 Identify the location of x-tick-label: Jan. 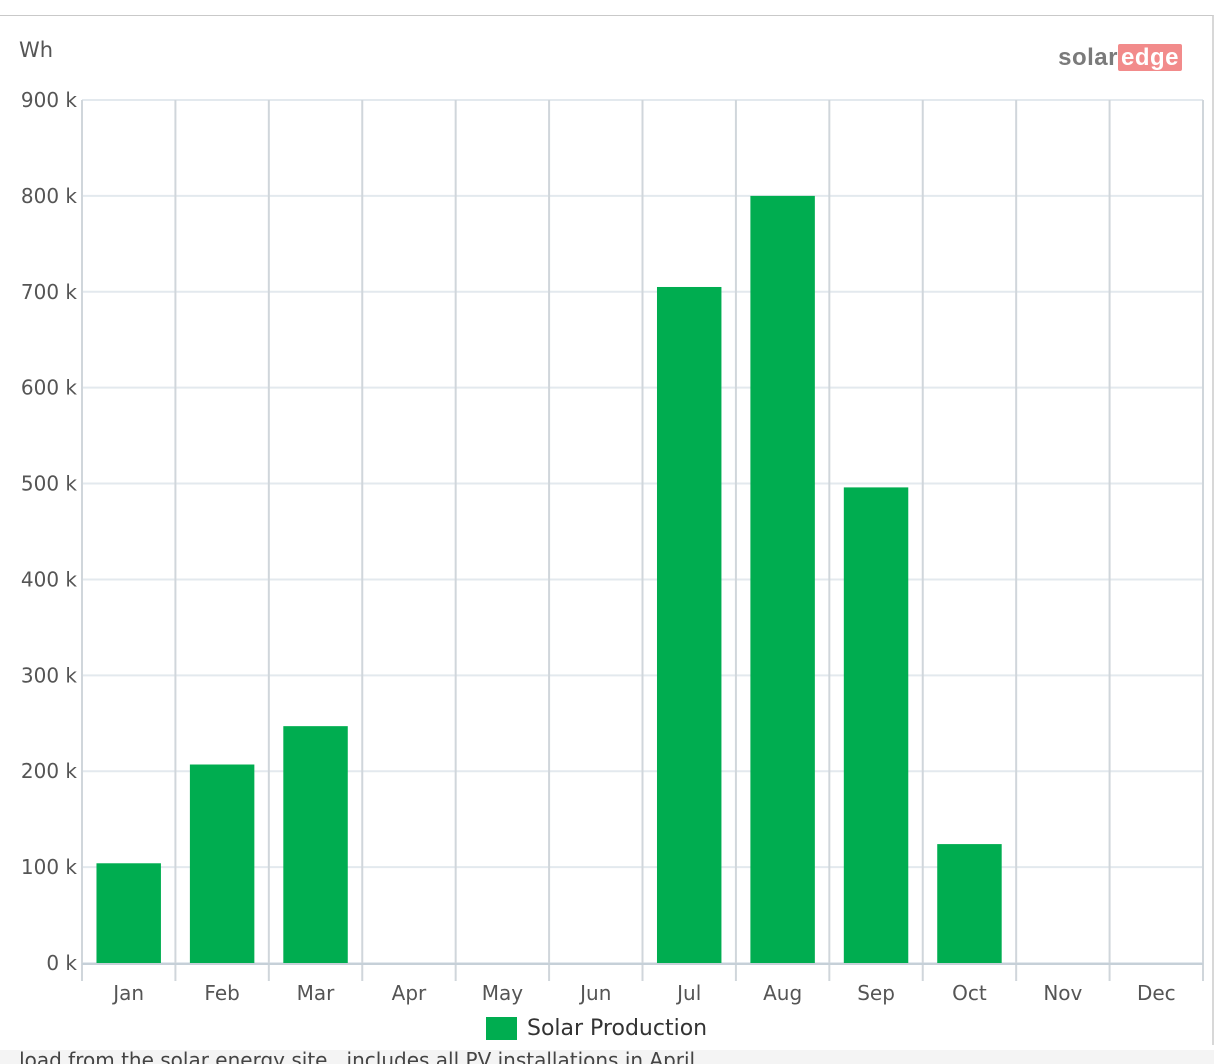
(127, 993).